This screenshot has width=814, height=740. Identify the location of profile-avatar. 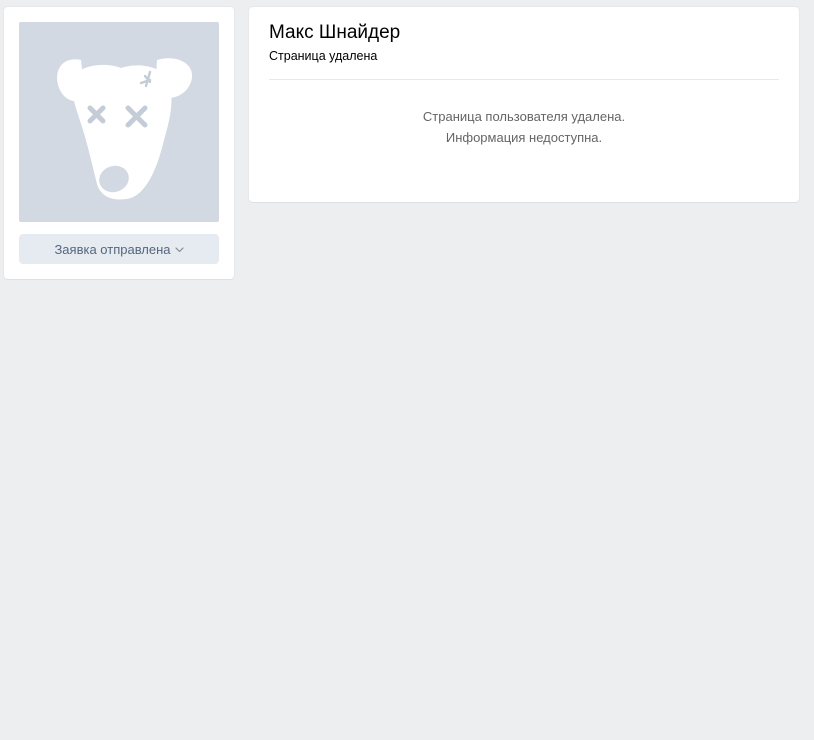
(119, 122).